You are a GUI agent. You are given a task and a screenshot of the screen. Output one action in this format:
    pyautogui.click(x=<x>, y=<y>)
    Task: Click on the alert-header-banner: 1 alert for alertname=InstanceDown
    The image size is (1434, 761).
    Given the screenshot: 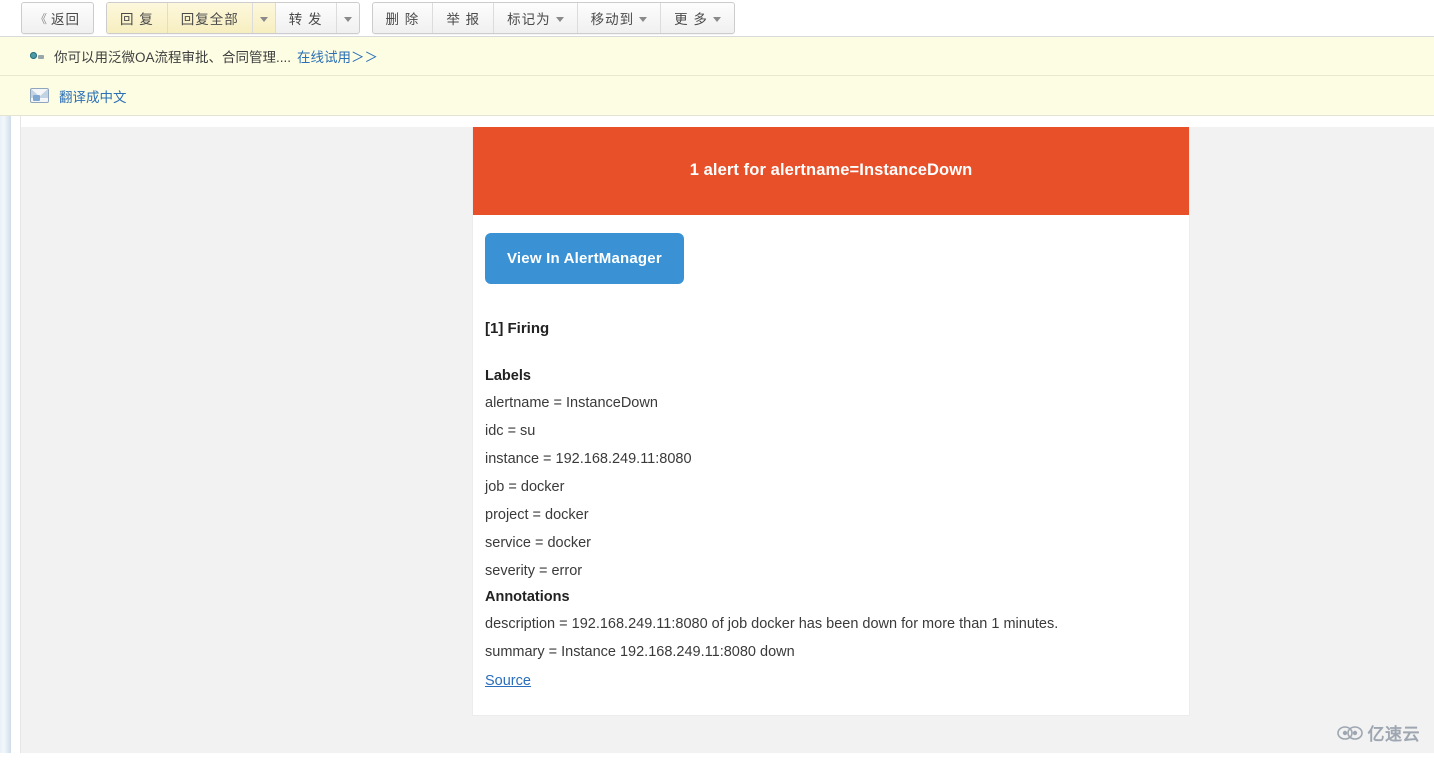 What is the action you would take?
    pyautogui.click(x=831, y=171)
    